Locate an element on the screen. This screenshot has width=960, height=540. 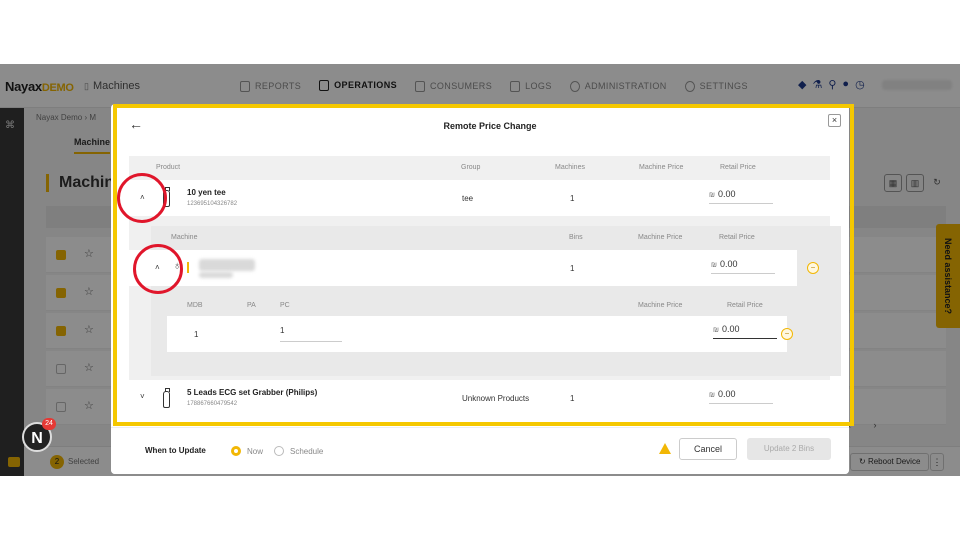
lightbulb-icon: ♁ is located at coordinates (177, 266).